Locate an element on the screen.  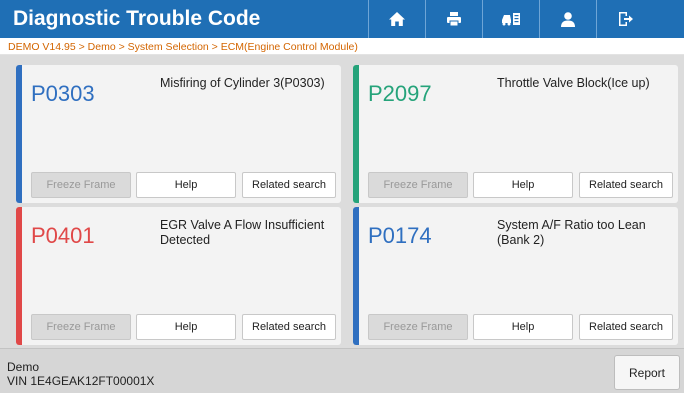
dtc-description: Throttle Valve Block(Ice up) is located at coordinates (573, 83).